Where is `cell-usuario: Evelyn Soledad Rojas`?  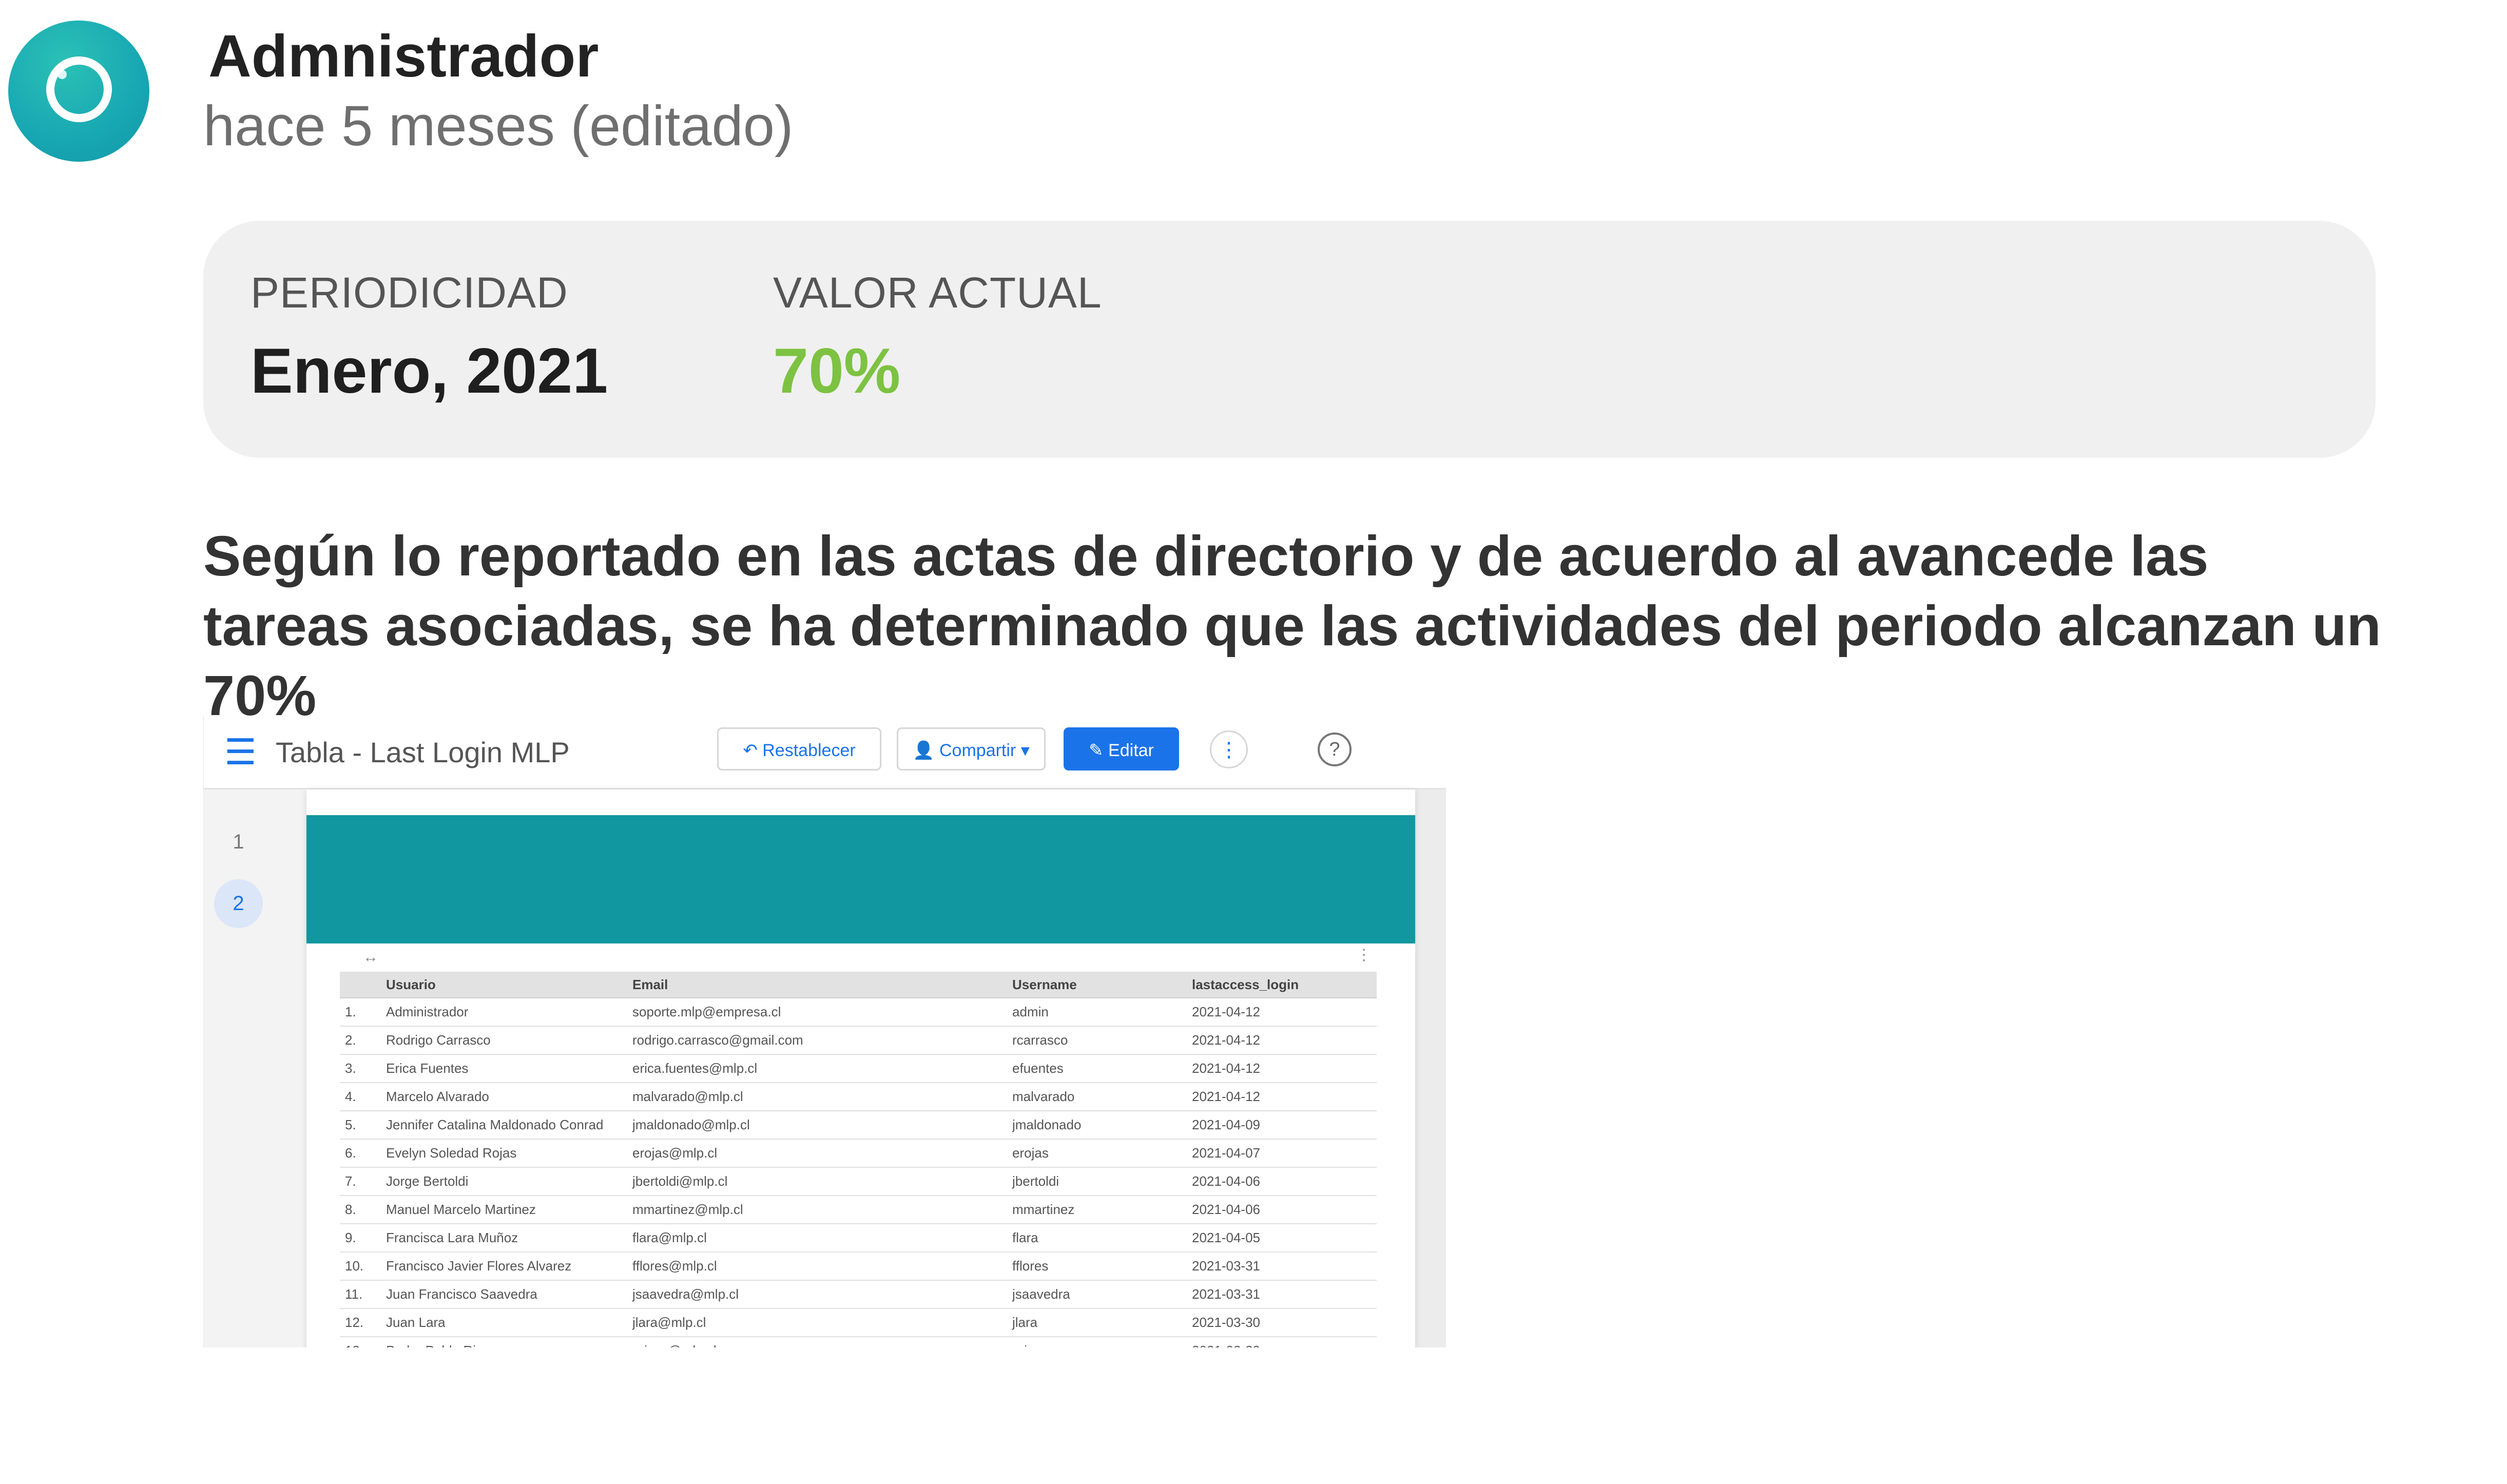 cell-usuario: Evelyn Soledad Rojas is located at coordinates (504, 1153).